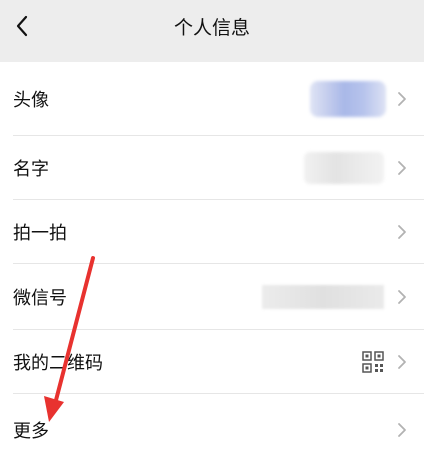  Describe the element at coordinates (40, 233) in the screenshot. I see `row-label-pat: 拍一拍` at that location.